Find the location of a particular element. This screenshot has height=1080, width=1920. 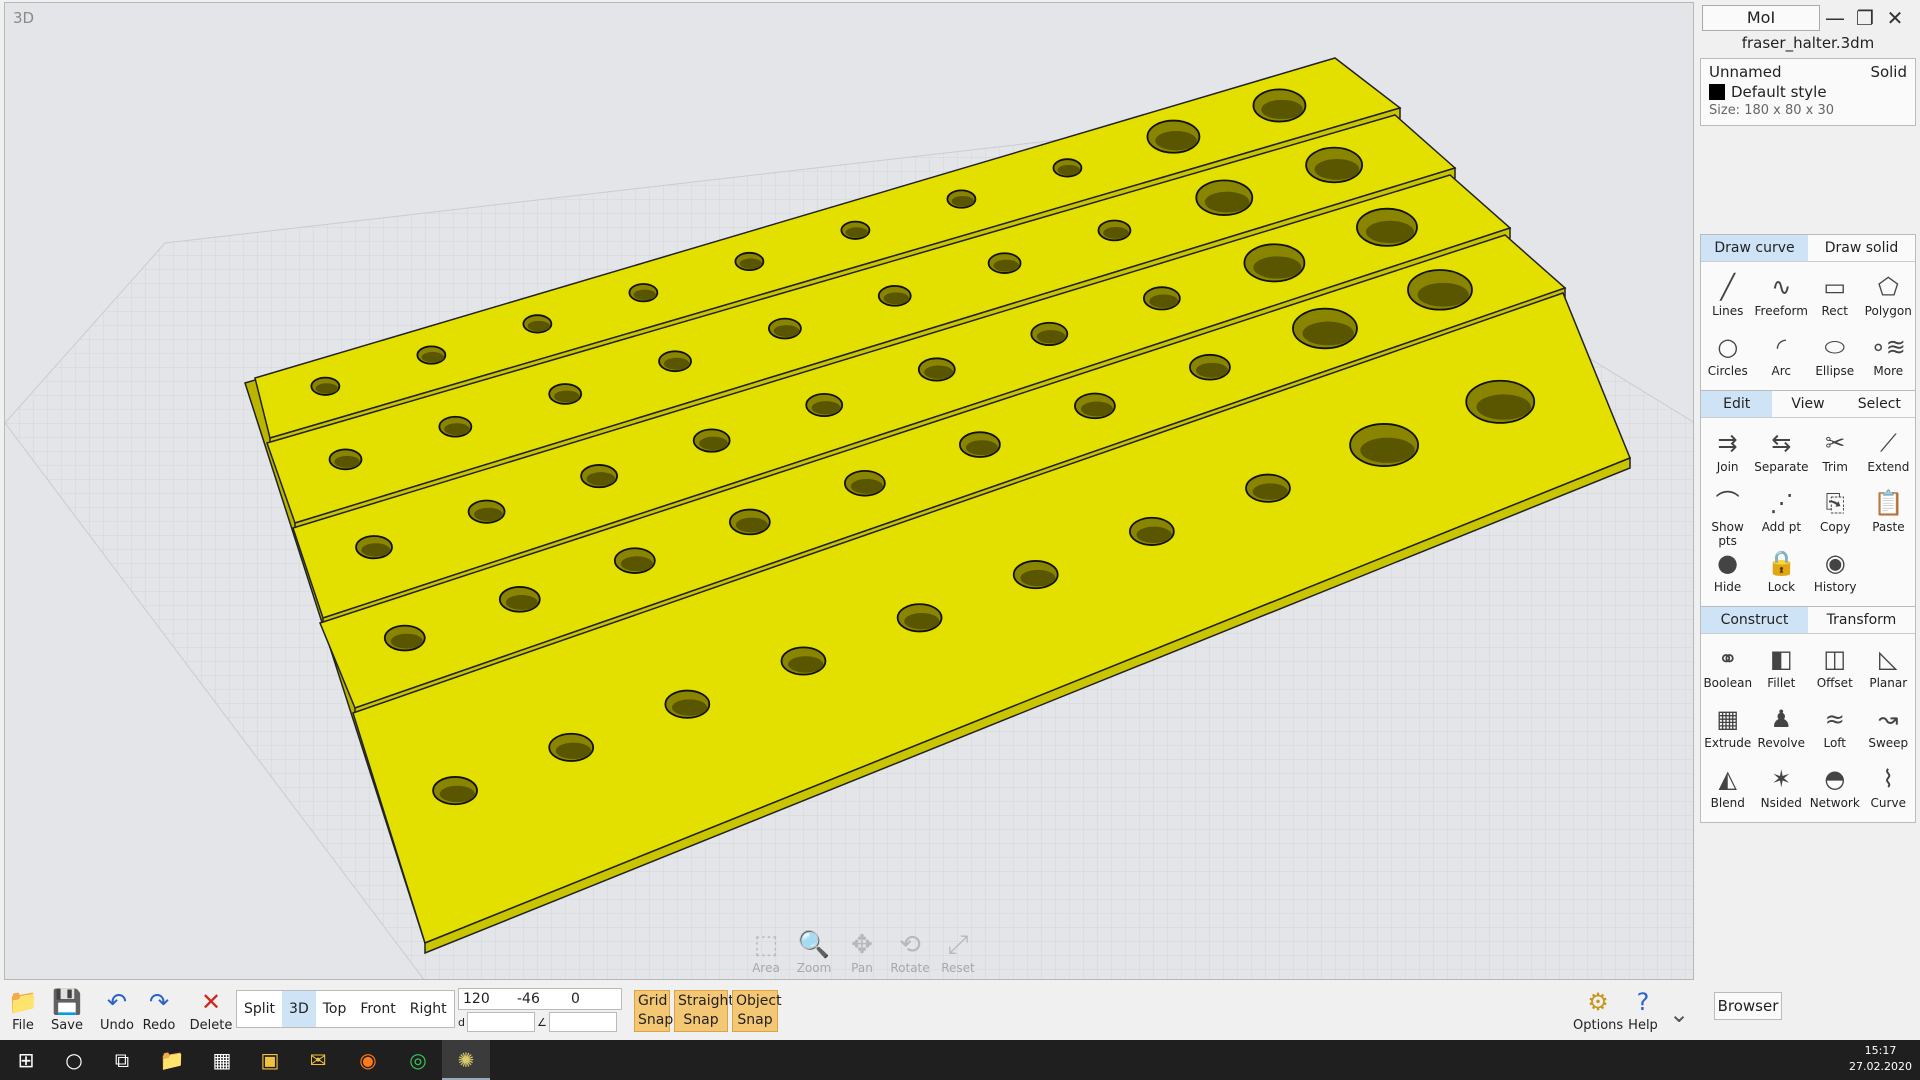

rect-button: ▭ Rect is located at coordinates (1835, 296).